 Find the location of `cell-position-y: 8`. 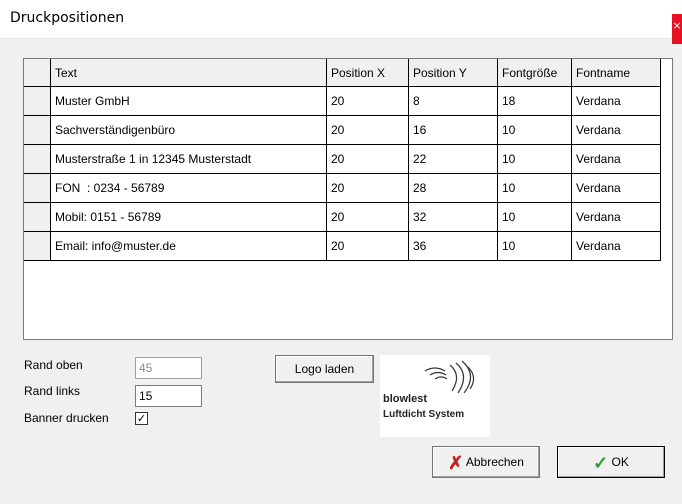

cell-position-y: 8 is located at coordinates (453, 101).